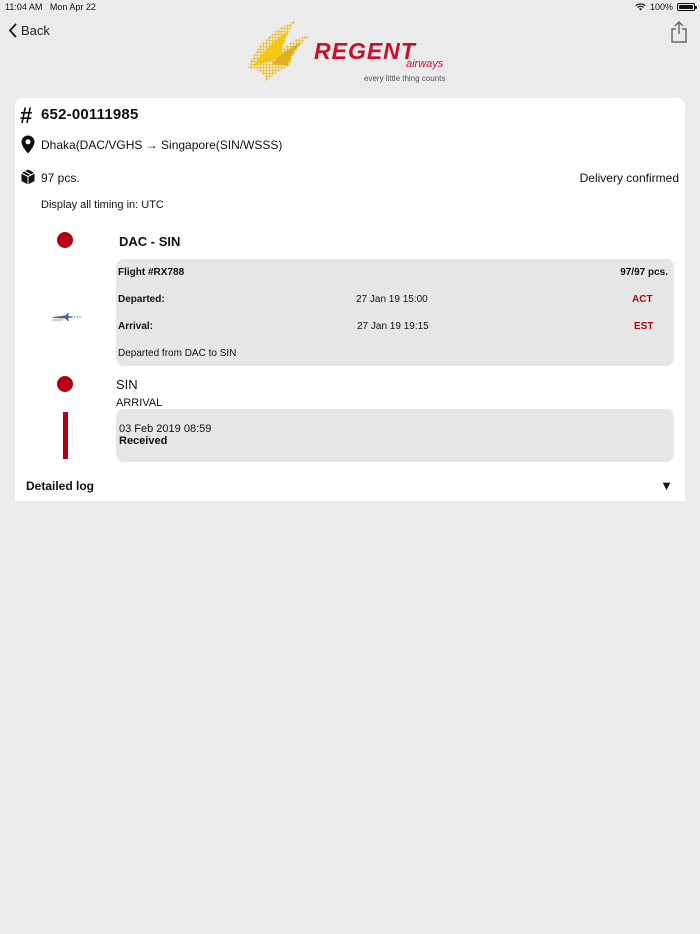  I want to click on battery-icon, so click(687, 7).